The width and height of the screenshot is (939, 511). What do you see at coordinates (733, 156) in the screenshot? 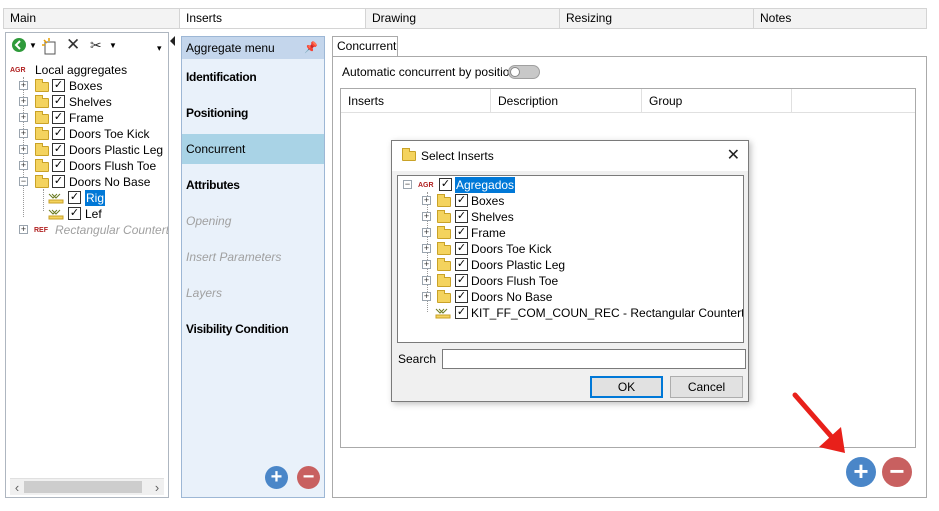
I see `close-icon: ✕` at bounding box center [733, 156].